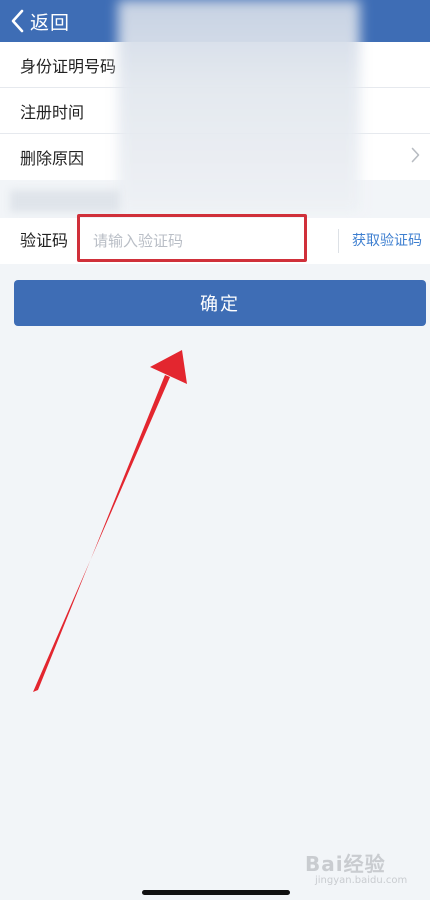 The height and width of the screenshot is (900, 430). I want to click on delete-reason-label: 删除原因, so click(52, 158).